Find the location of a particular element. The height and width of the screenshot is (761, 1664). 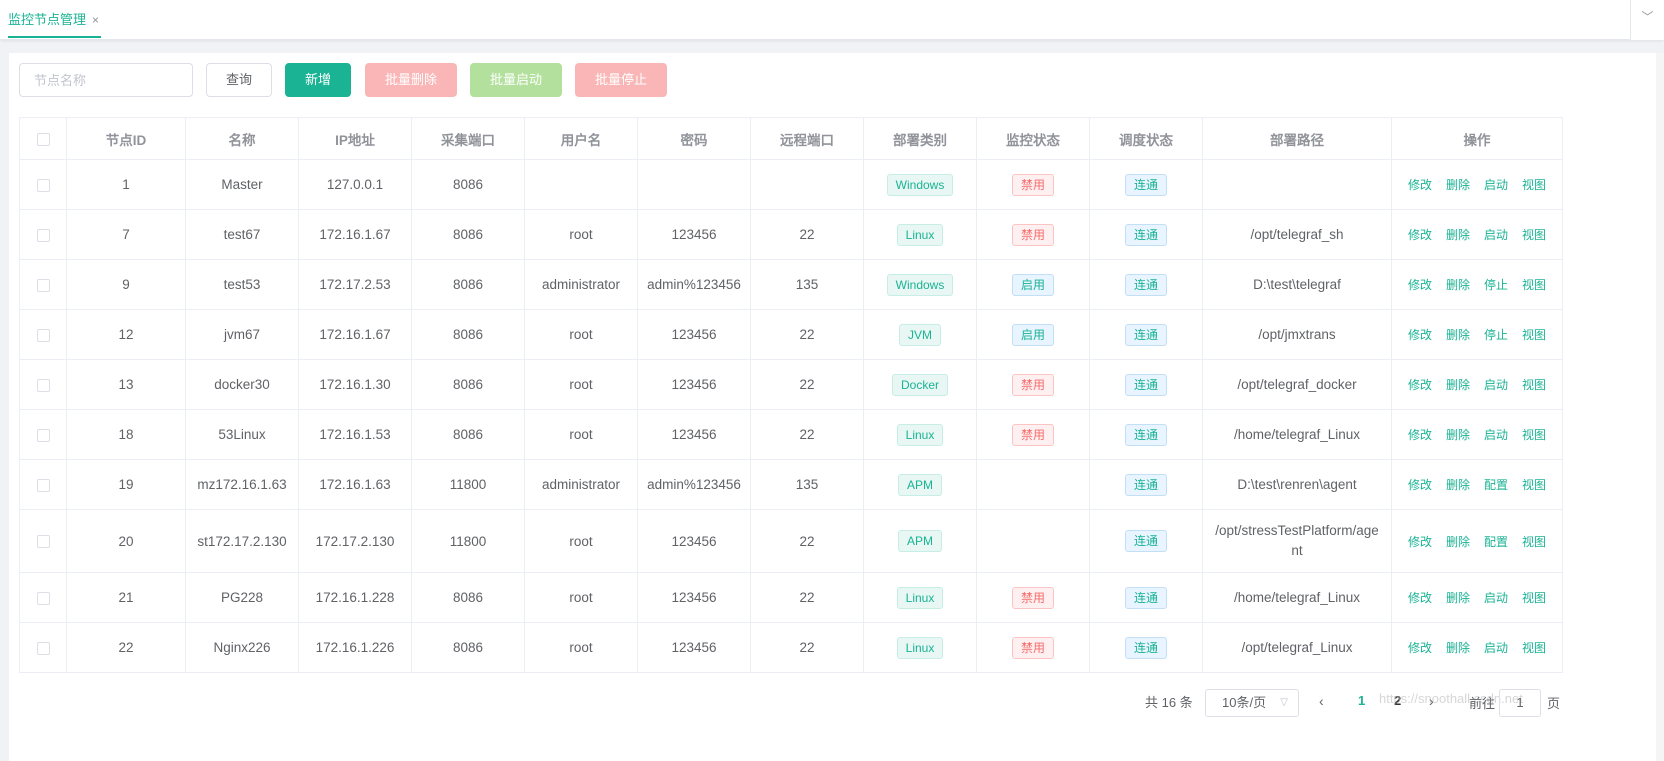

tab-monitor-nodes: 监控节点管理 × is located at coordinates (55, 23).